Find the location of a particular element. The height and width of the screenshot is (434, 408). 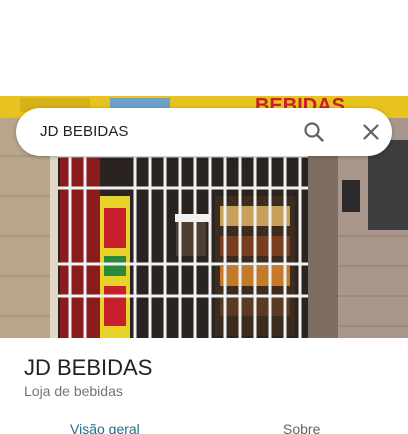

tab-about: Sobre is located at coordinates (301, 427).